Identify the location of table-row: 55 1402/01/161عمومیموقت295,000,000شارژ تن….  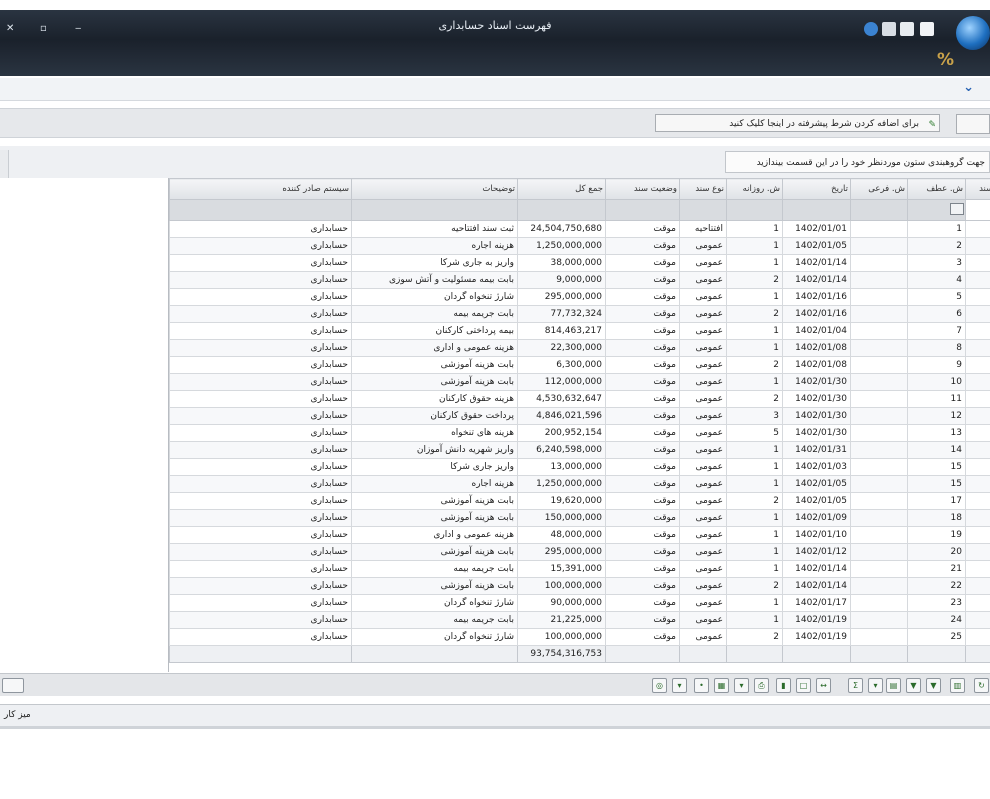
(579, 297).